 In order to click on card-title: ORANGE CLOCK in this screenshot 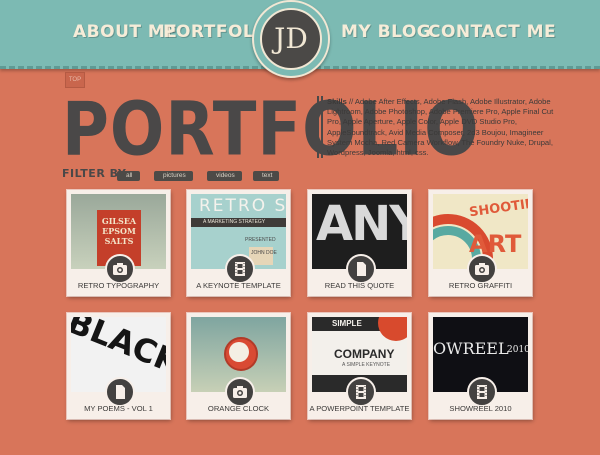, I will do `click(238, 408)`.